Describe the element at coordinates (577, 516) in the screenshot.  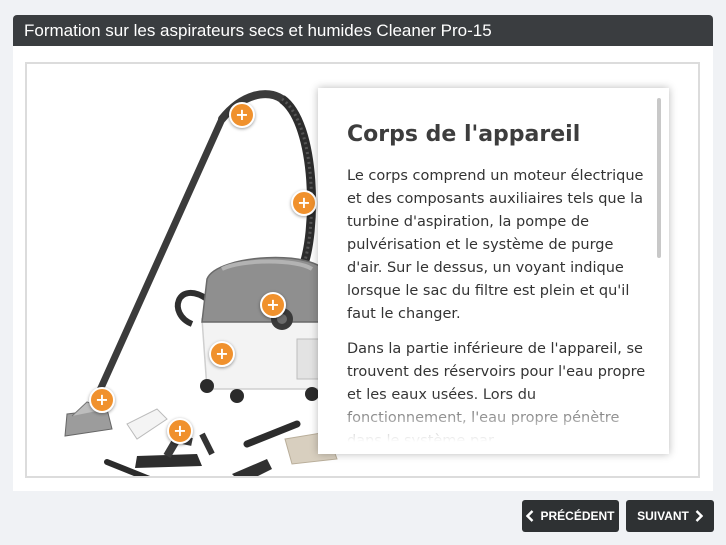
I see `previous-button-label: PRÉCÉDENT` at that location.